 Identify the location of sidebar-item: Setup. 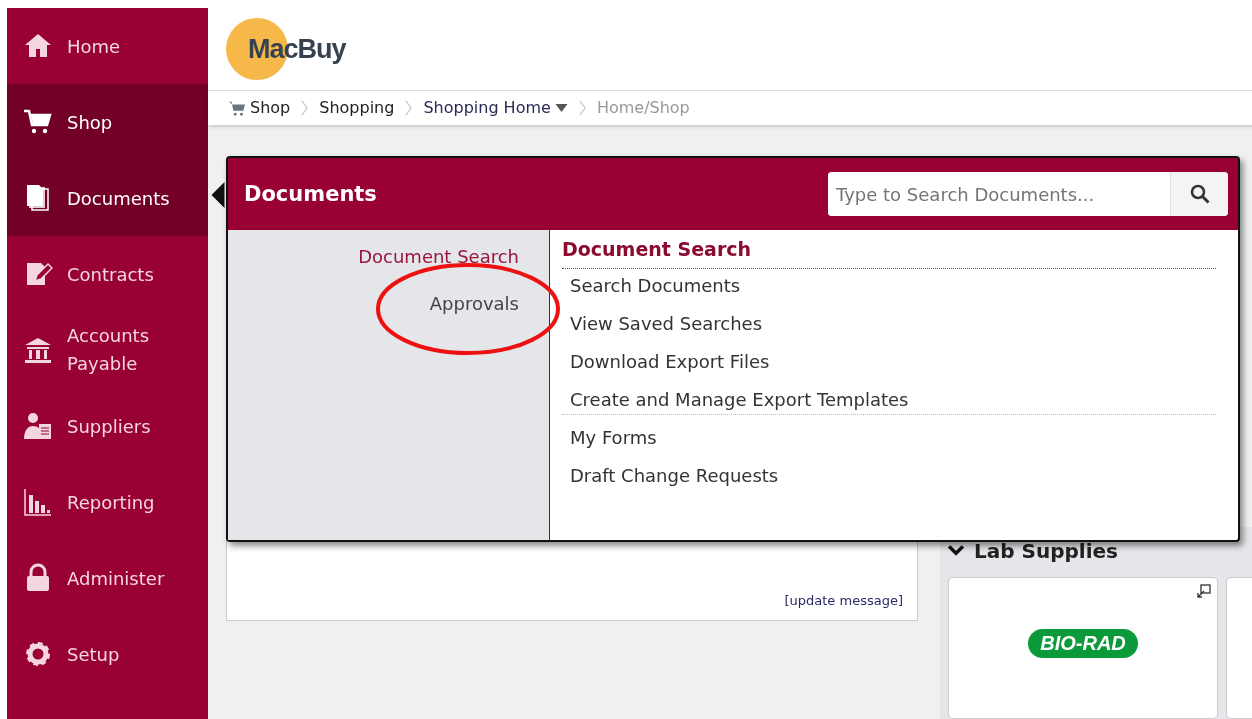
(107, 654).